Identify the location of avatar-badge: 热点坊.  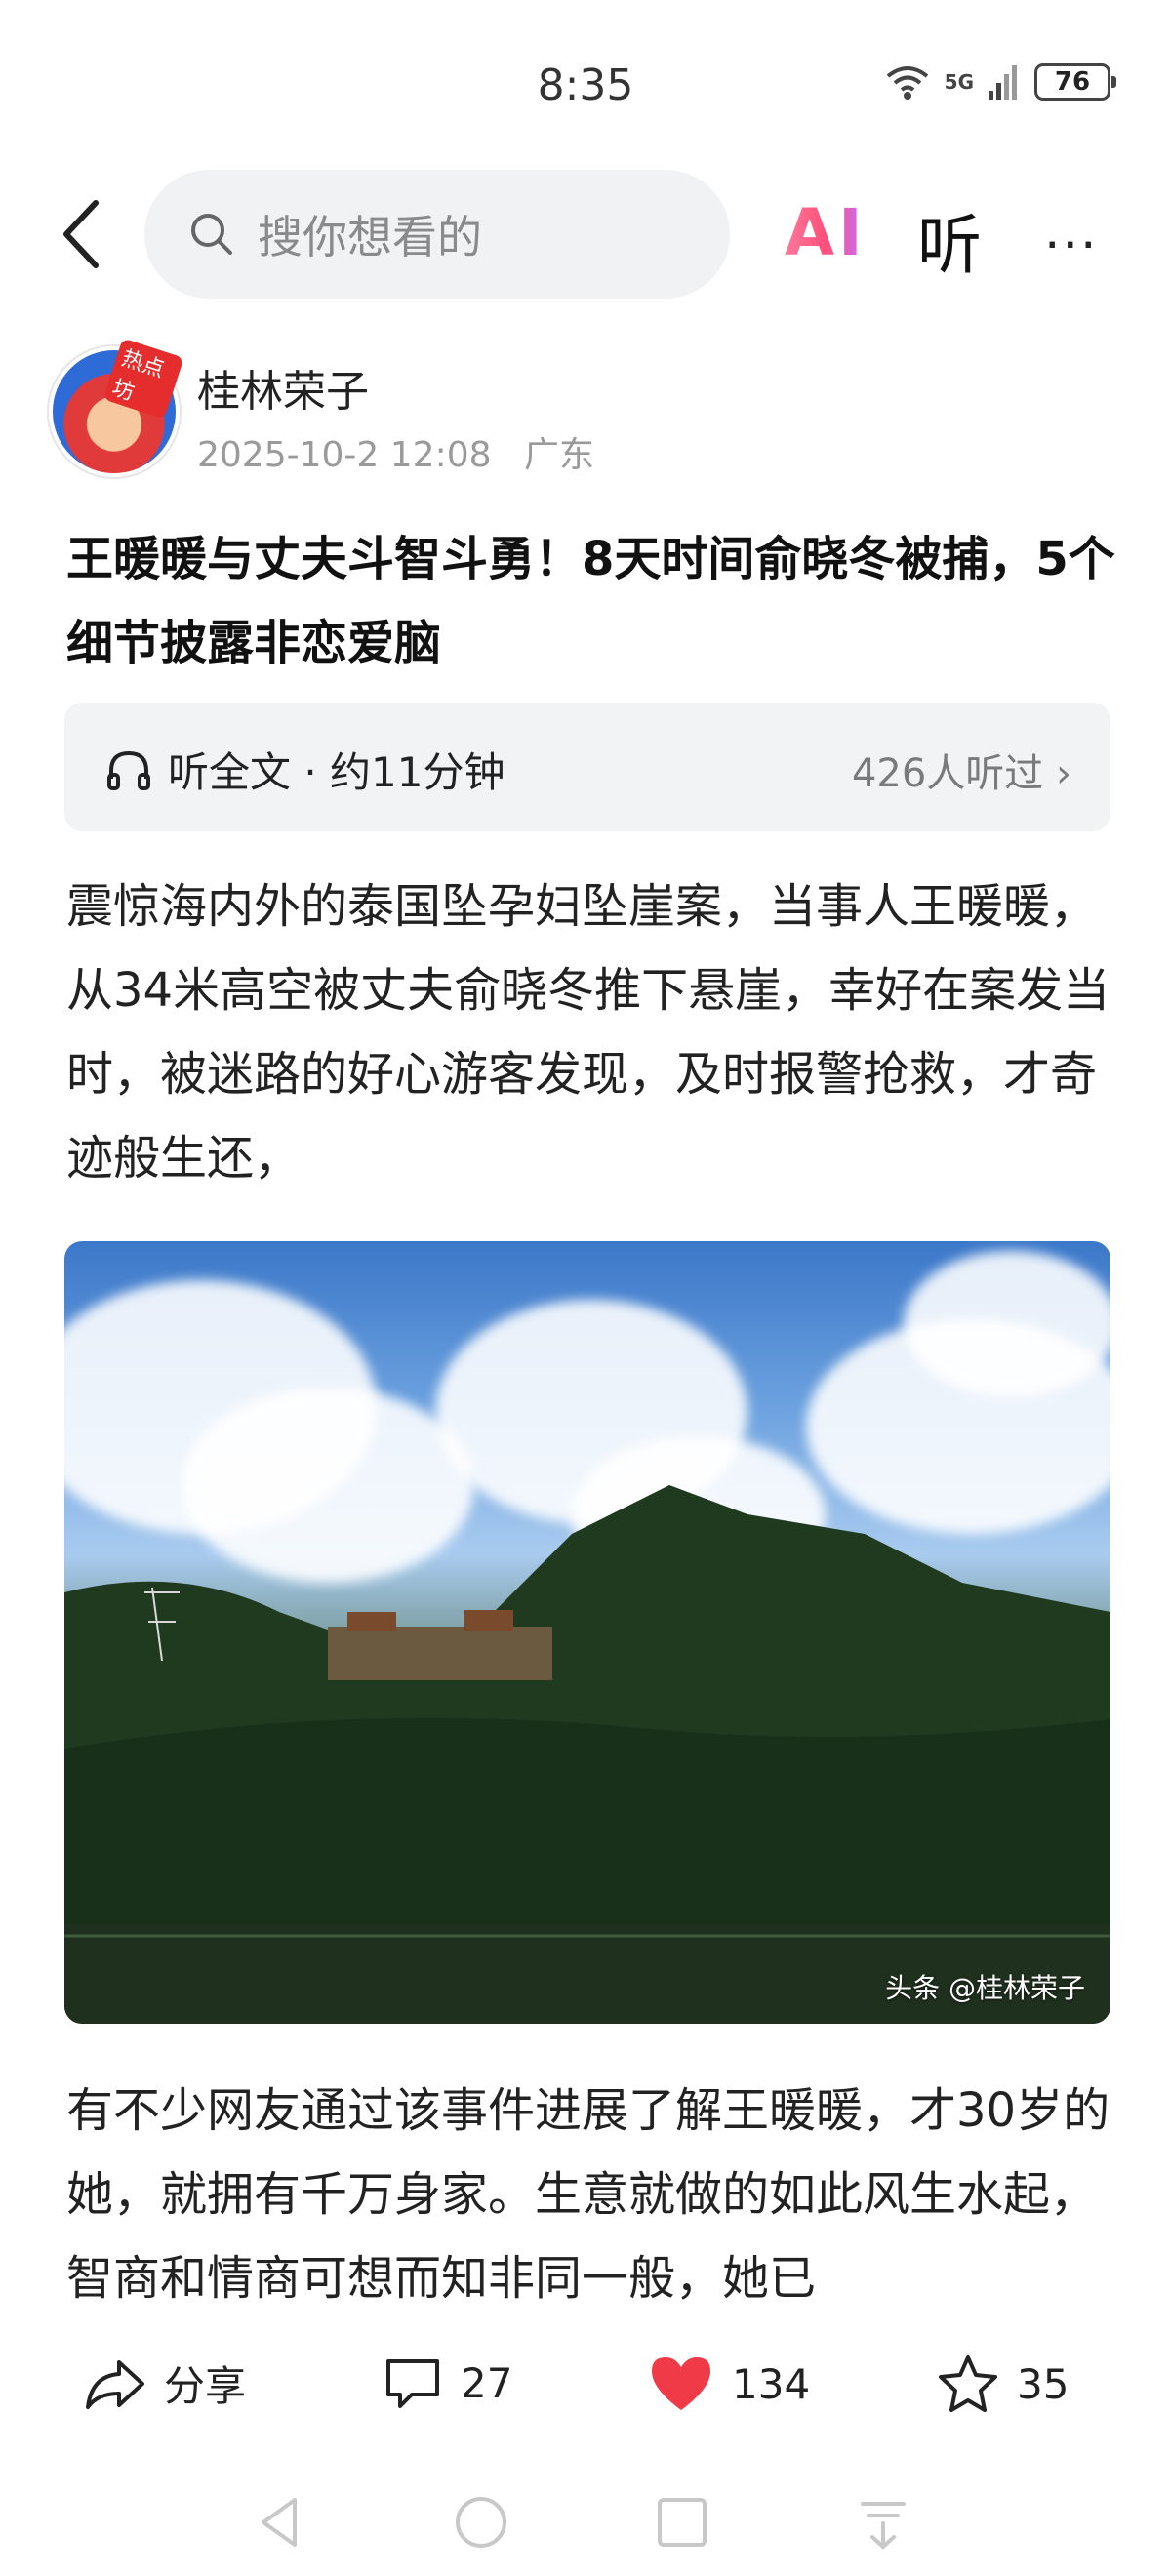
(143, 379).